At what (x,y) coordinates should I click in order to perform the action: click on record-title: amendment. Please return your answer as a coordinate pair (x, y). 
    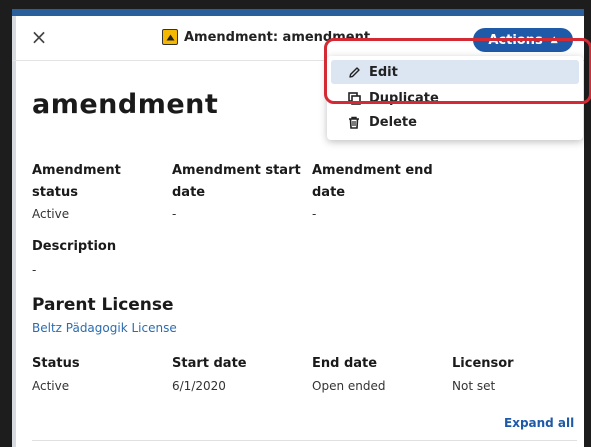
    Looking at the image, I should click on (125, 104).